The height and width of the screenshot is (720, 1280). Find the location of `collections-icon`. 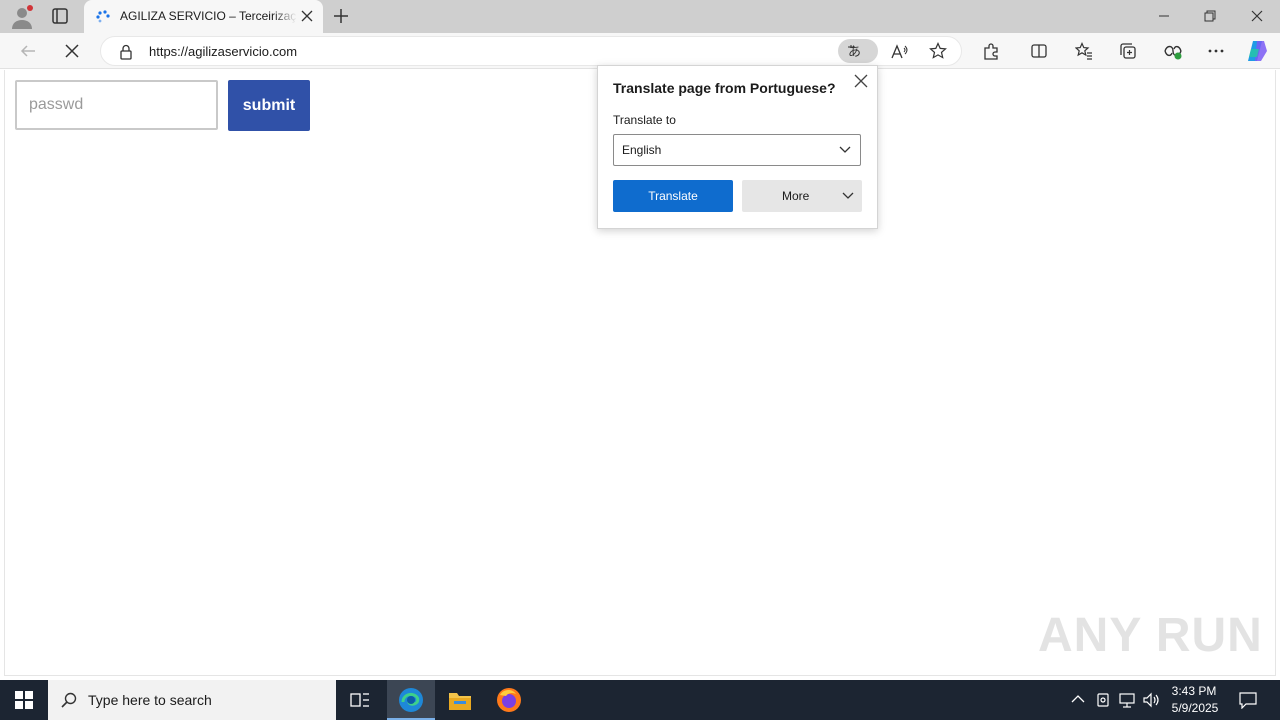

collections-icon is located at coordinates (1128, 51).